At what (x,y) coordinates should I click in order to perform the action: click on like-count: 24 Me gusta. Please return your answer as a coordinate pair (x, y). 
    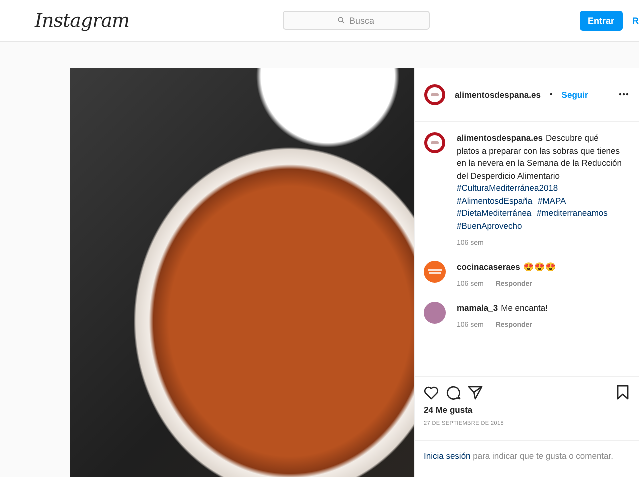
    Looking at the image, I should click on (449, 410).